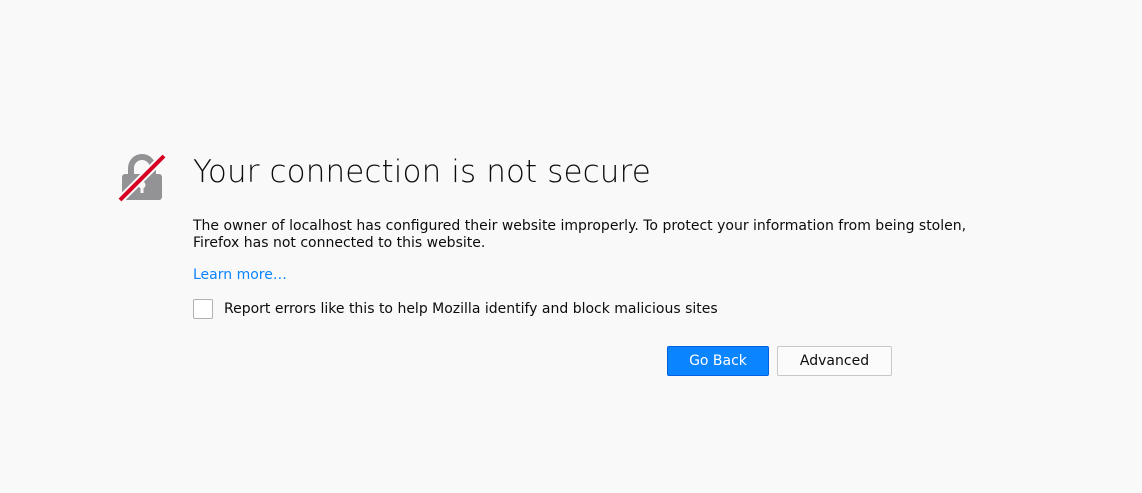 This screenshot has width=1142, height=493. What do you see at coordinates (422, 172) in the screenshot?
I see `page-title: Your connection is not secure` at bounding box center [422, 172].